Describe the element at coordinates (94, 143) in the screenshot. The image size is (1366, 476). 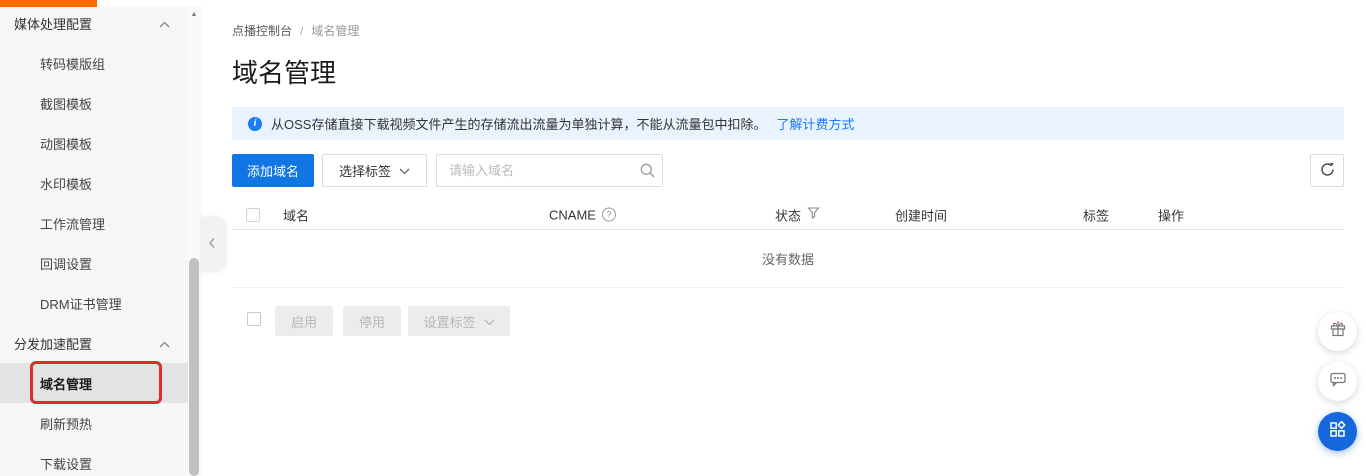
I see `sidebar-item-animated-image-template: 动图模板` at that location.